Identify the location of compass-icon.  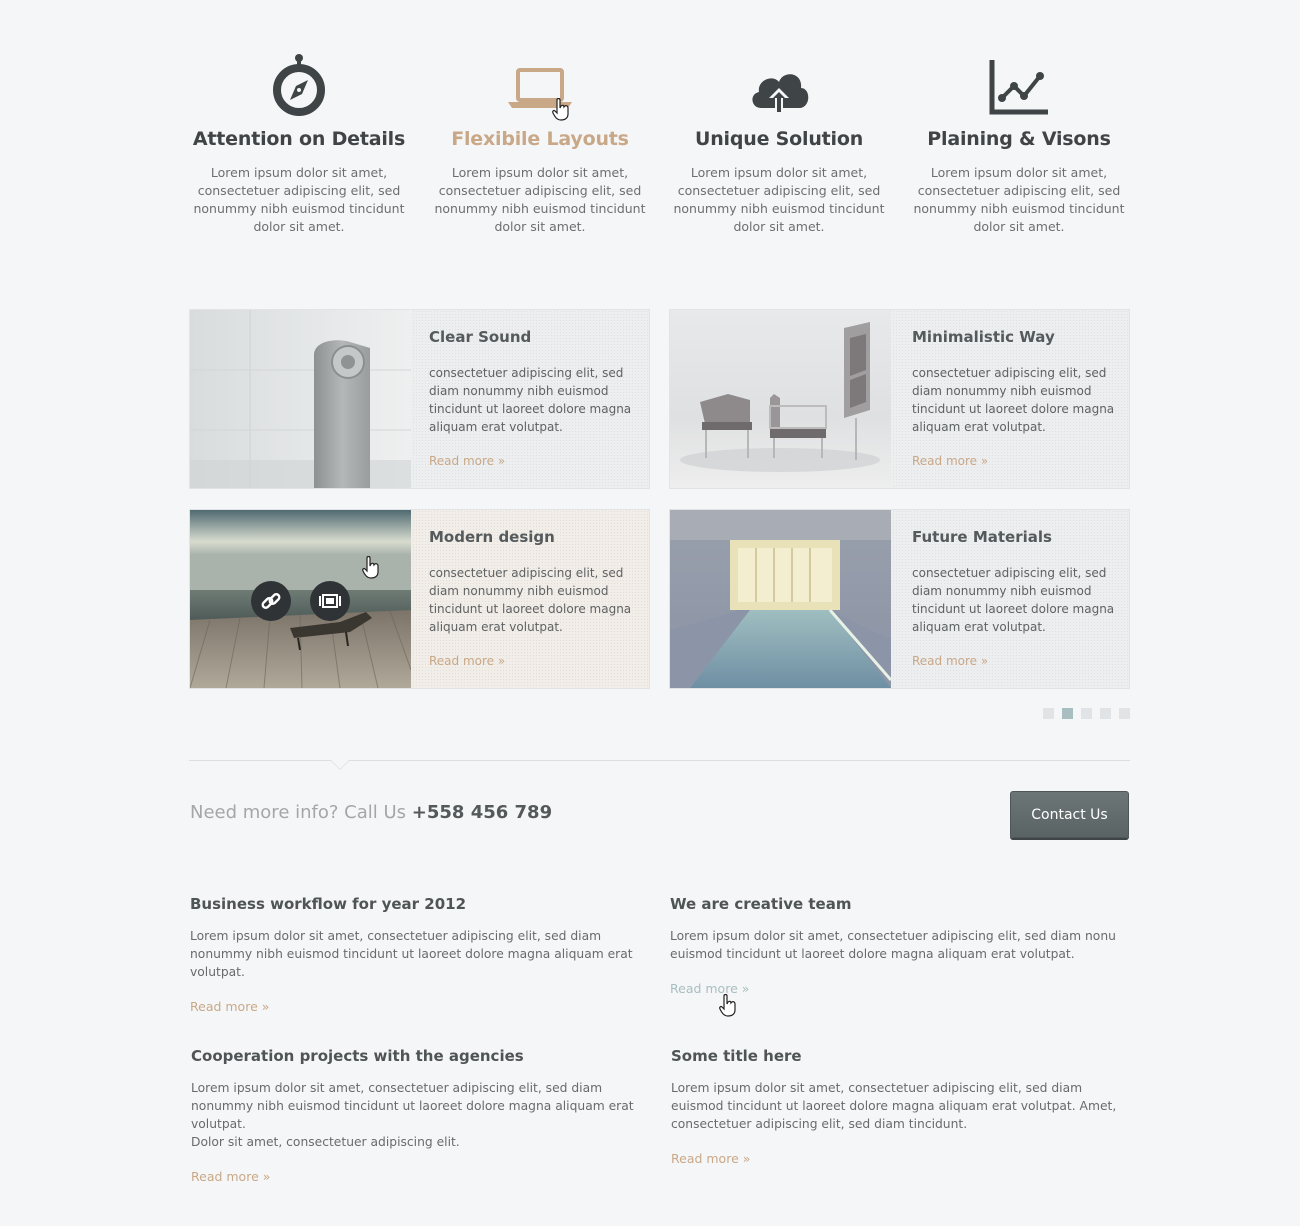
(299, 83).